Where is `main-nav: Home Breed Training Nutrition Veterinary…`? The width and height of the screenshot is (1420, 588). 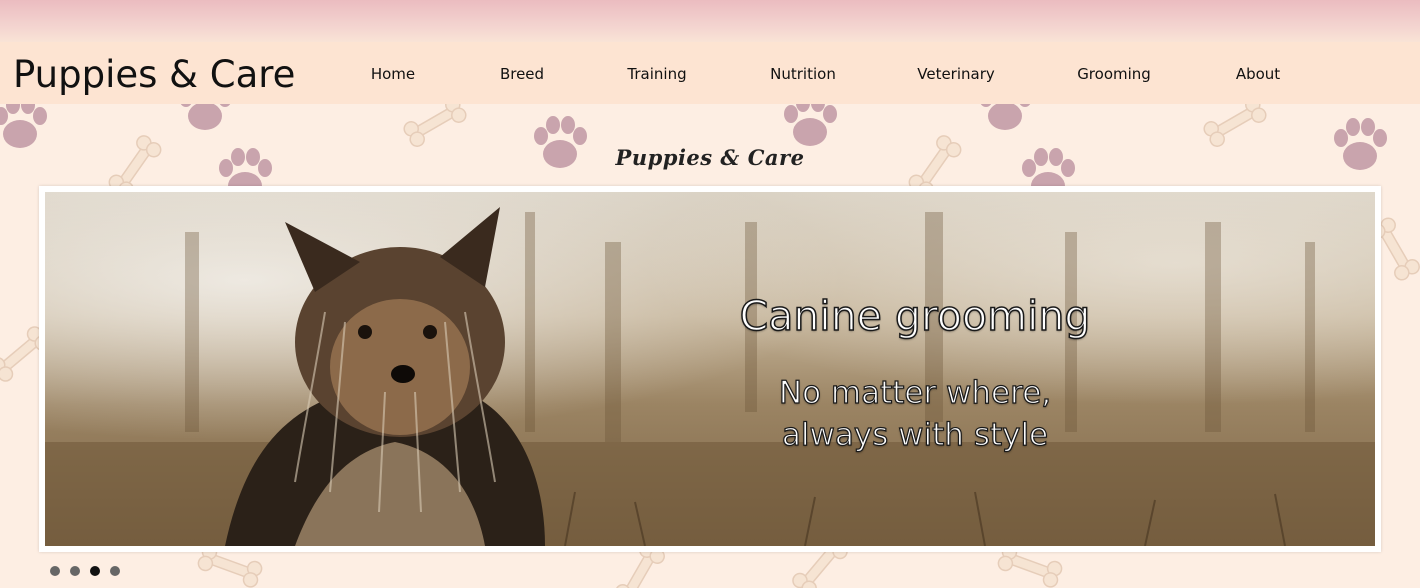
main-nav: Home Breed Training Nutrition Veterinary… is located at coordinates (710, 73).